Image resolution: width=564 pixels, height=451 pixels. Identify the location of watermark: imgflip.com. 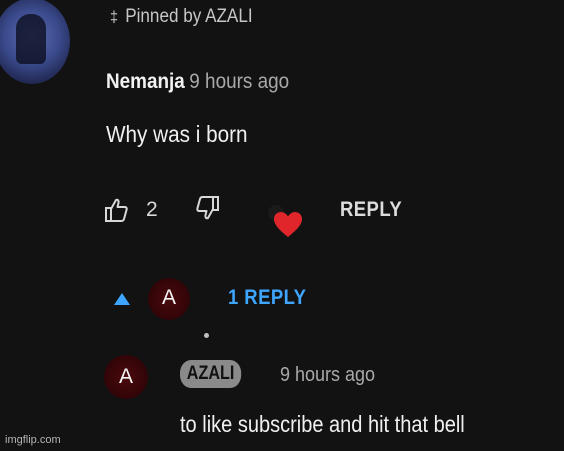
(33, 440).